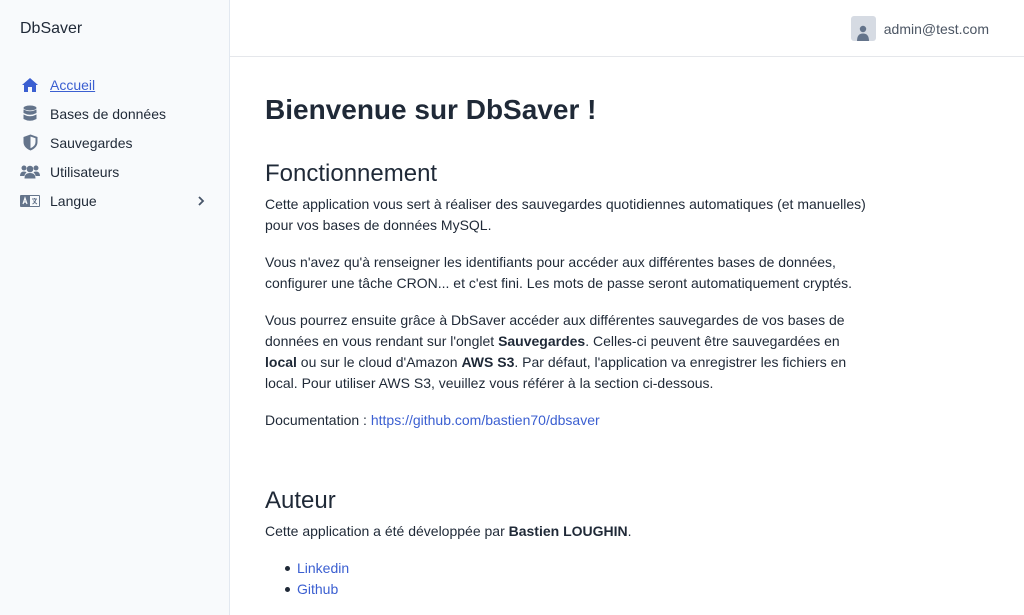 The image size is (1024, 615). Describe the element at coordinates (91, 142) in the screenshot. I see `sidebar-item-label: Sauvegardes` at that location.